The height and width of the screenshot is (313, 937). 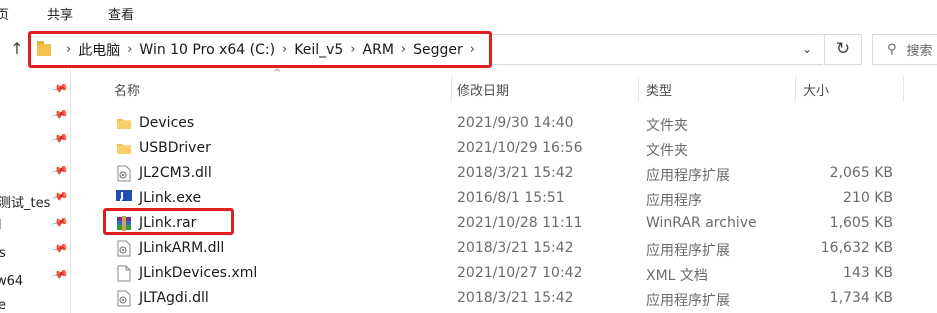 I want to click on address-bar-empty-area, so click(x=657, y=49).